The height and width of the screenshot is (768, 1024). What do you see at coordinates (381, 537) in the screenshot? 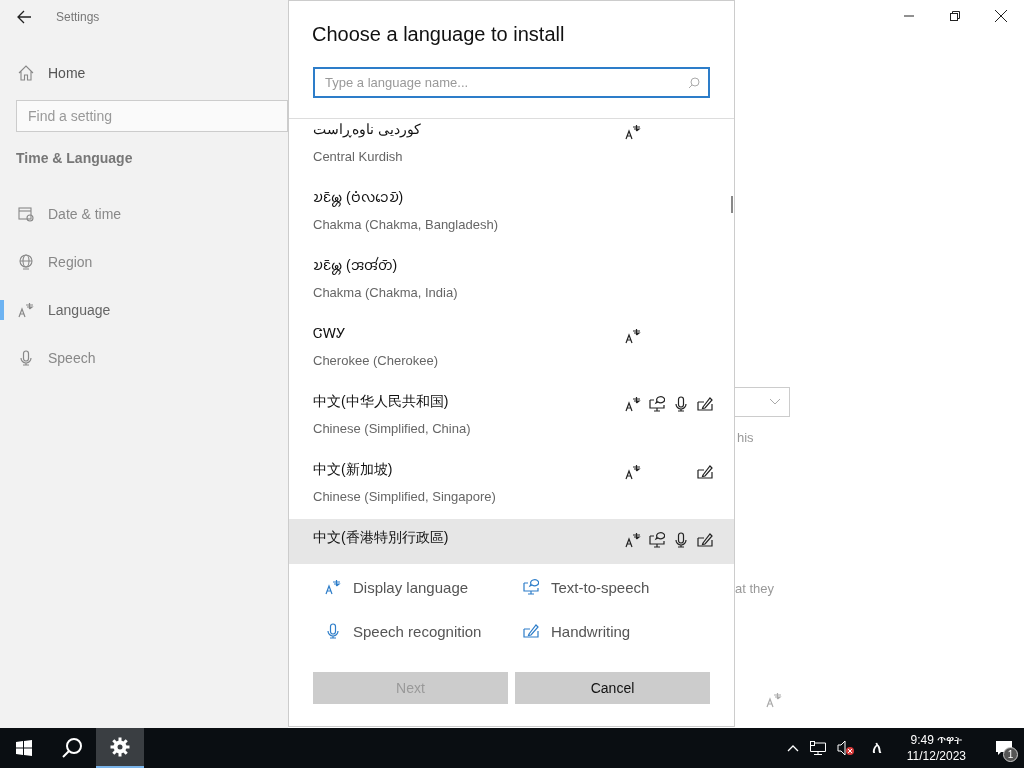
I see `native-name: 中文(香港特別行政區)` at bounding box center [381, 537].